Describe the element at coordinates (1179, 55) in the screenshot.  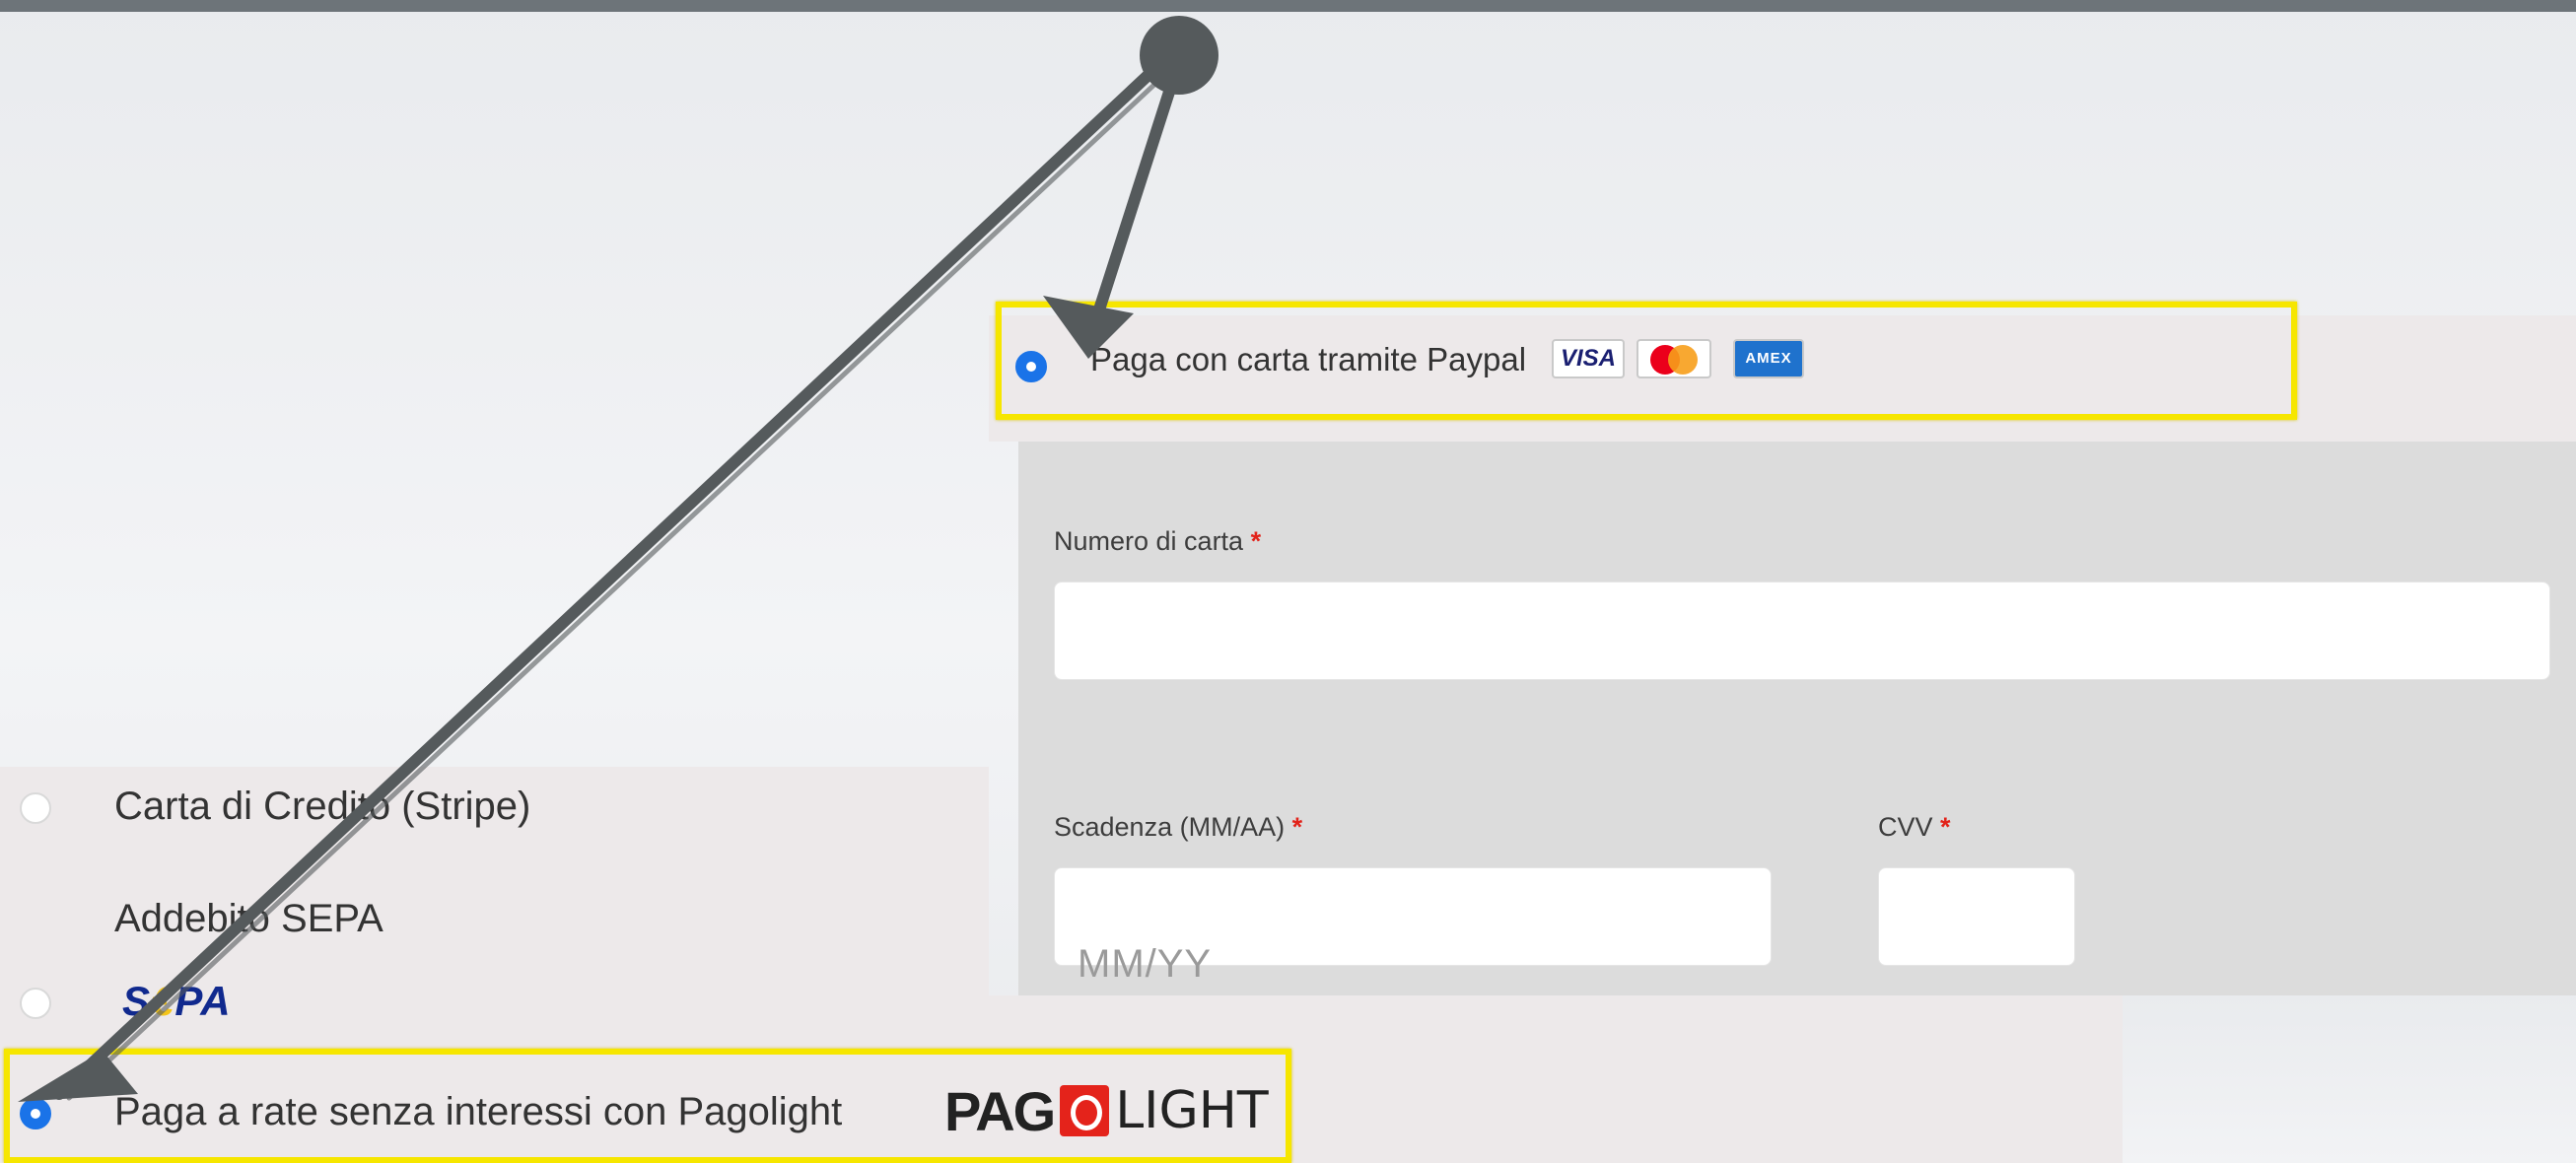
I see `arrow-origin-dot` at that location.